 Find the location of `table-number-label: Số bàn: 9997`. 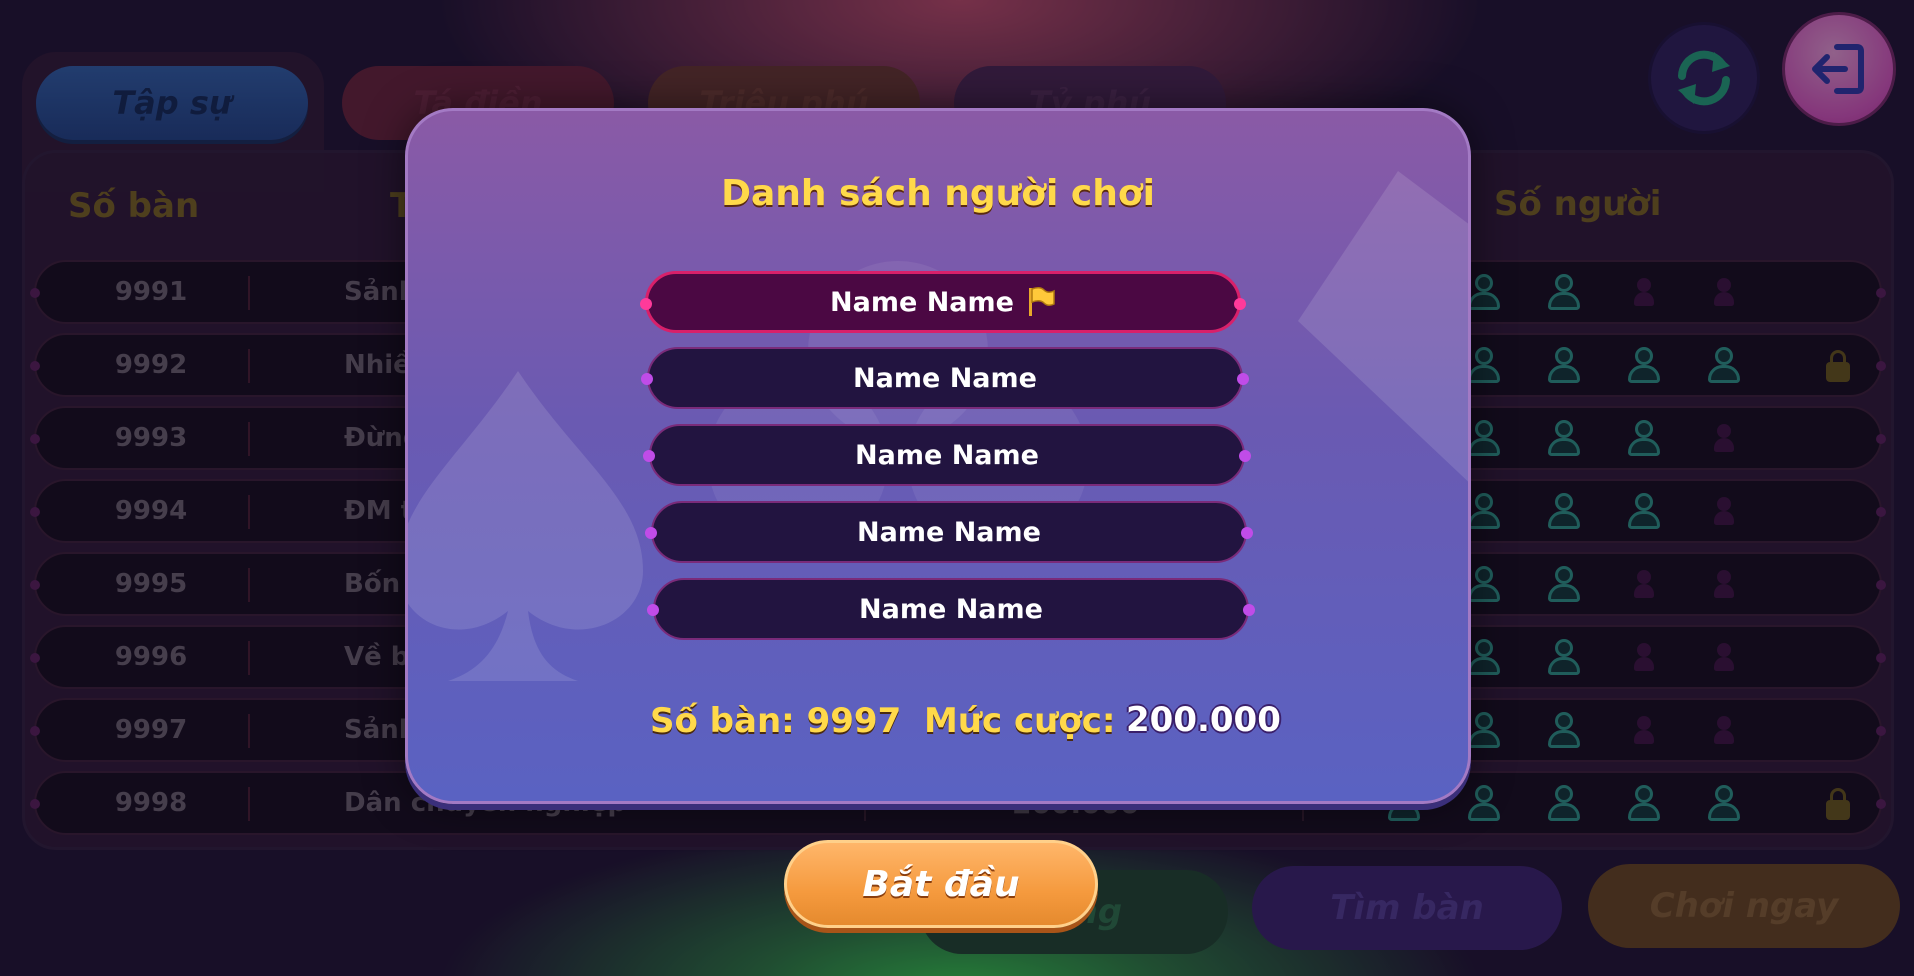

table-number-label: Số bàn: 9997 is located at coordinates (776, 721).